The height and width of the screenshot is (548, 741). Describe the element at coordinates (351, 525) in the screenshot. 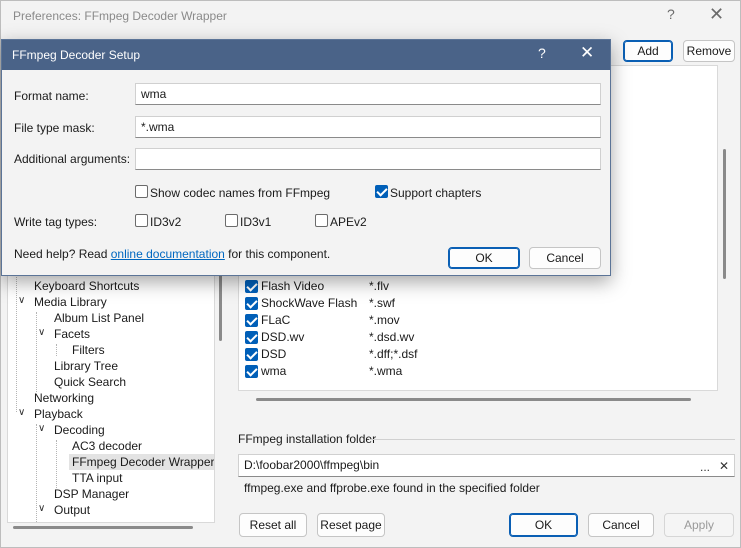

I see `reset-page-button: Reset page` at that location.